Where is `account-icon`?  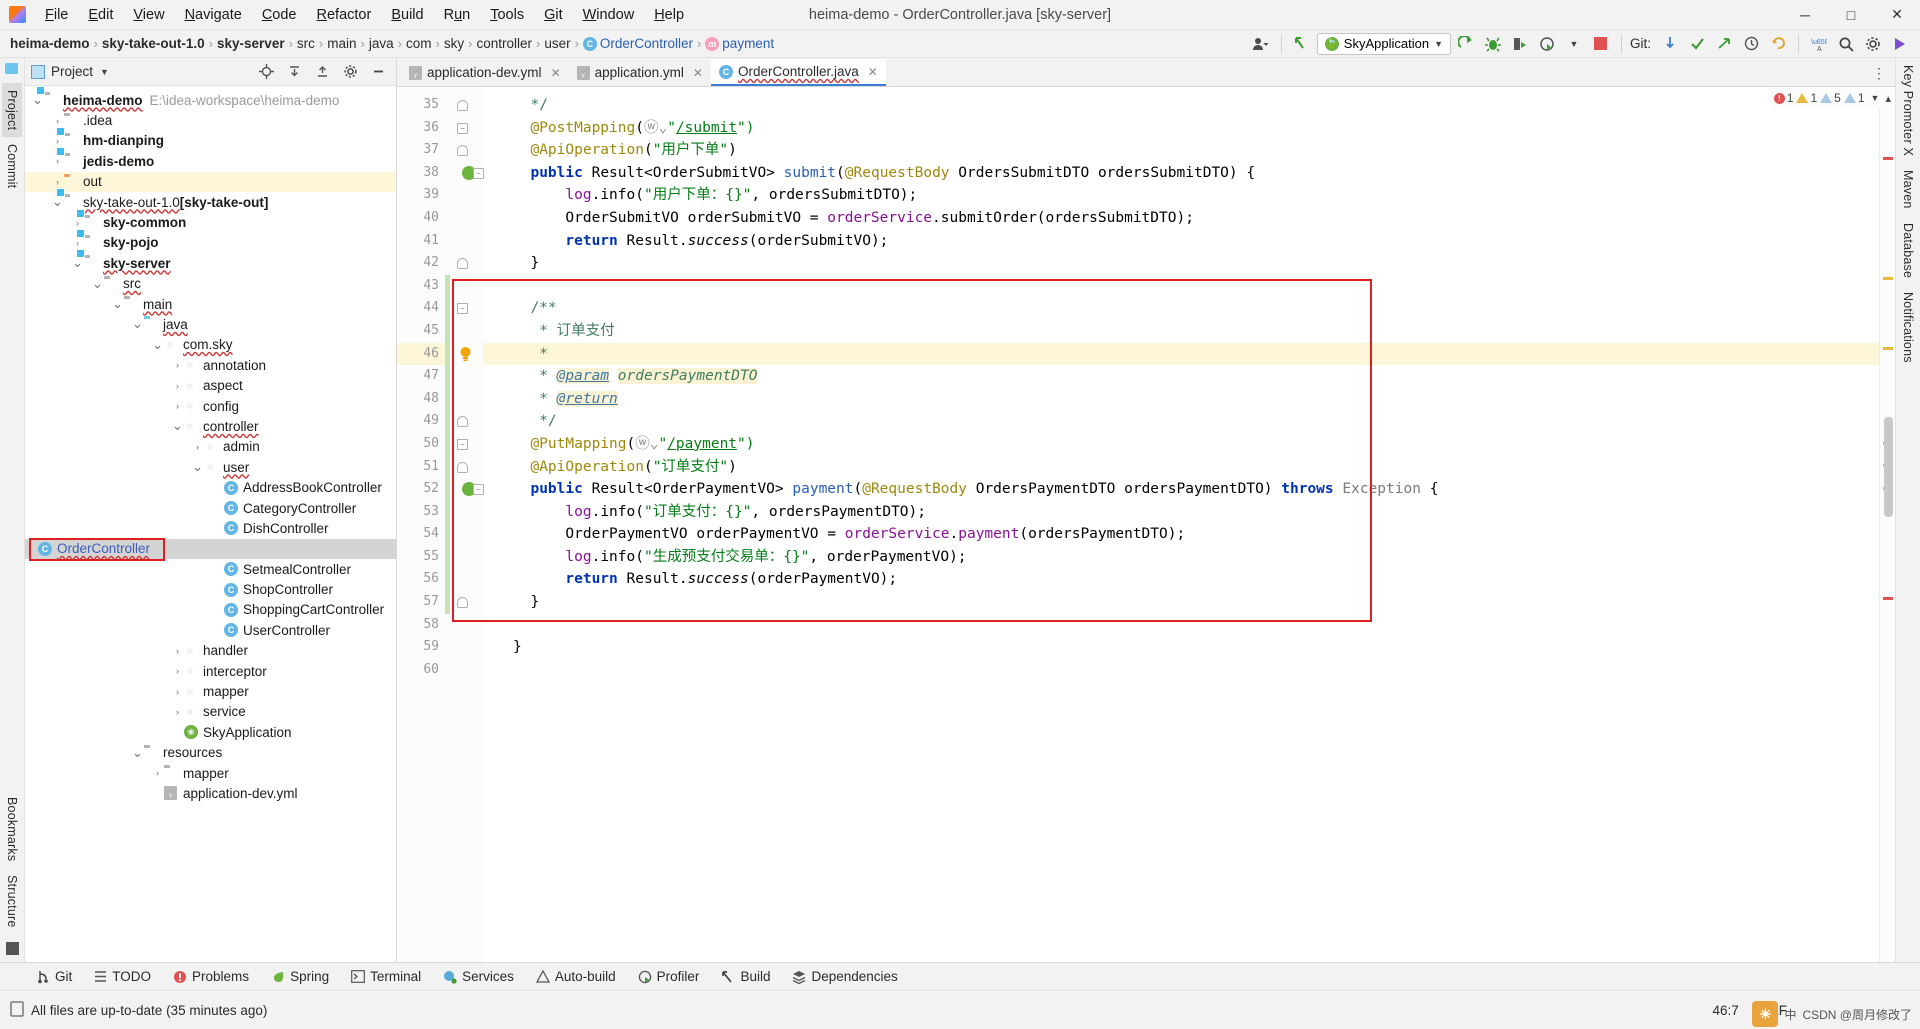 account-icon is located at coordinates (1261, 44).